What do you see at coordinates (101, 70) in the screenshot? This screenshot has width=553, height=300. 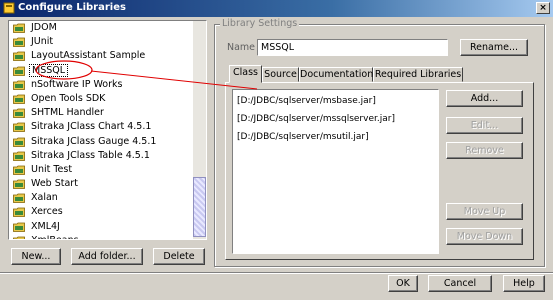 I see `library-item: MSSQL` at bounding box center [101, 70].